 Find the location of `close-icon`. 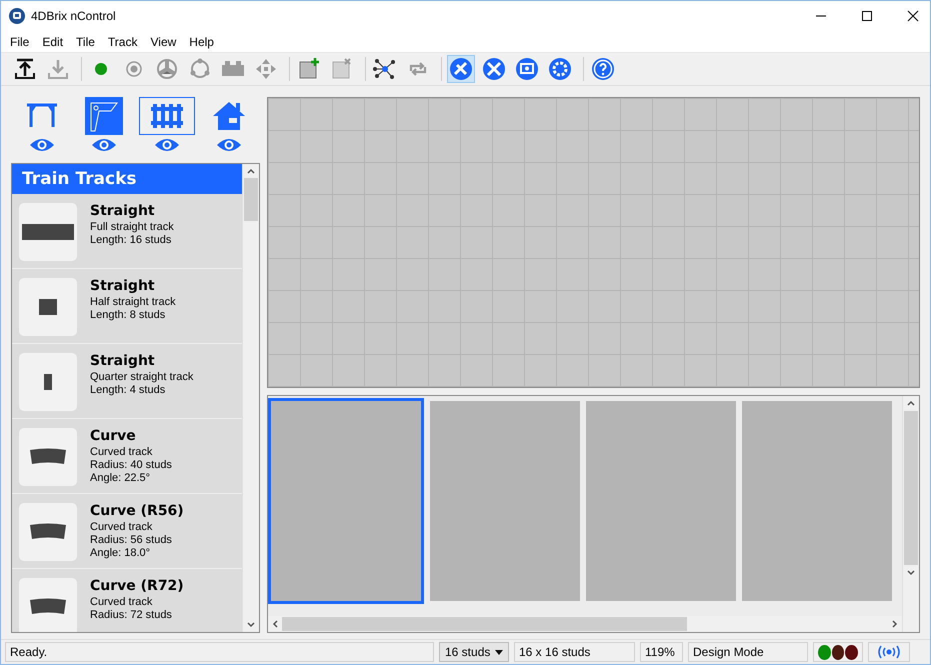

close-icon is located at coordinates (913, 16).